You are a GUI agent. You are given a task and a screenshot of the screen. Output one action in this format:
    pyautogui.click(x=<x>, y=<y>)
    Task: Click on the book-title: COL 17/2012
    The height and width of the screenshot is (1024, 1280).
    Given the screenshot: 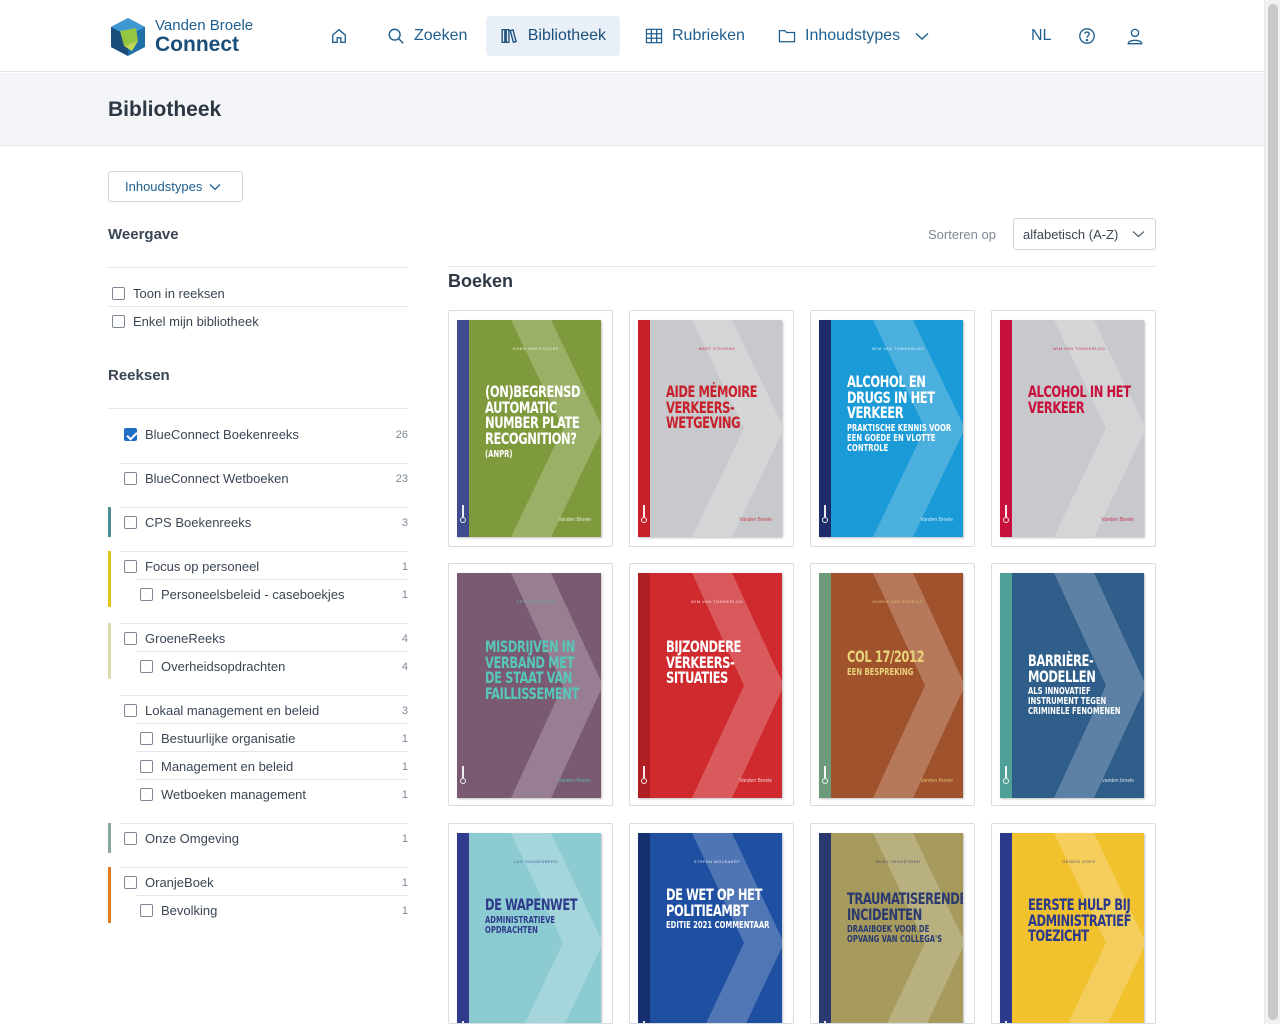 What is the action you would take?
    pyautogui.click(x=886, y=656)
    